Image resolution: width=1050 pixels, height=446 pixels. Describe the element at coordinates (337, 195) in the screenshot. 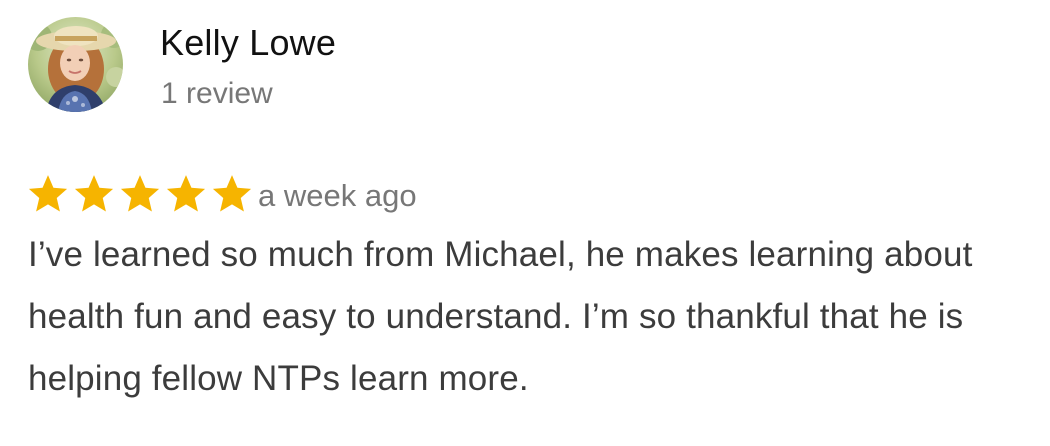

I see `review-time: a week ago` at that location.